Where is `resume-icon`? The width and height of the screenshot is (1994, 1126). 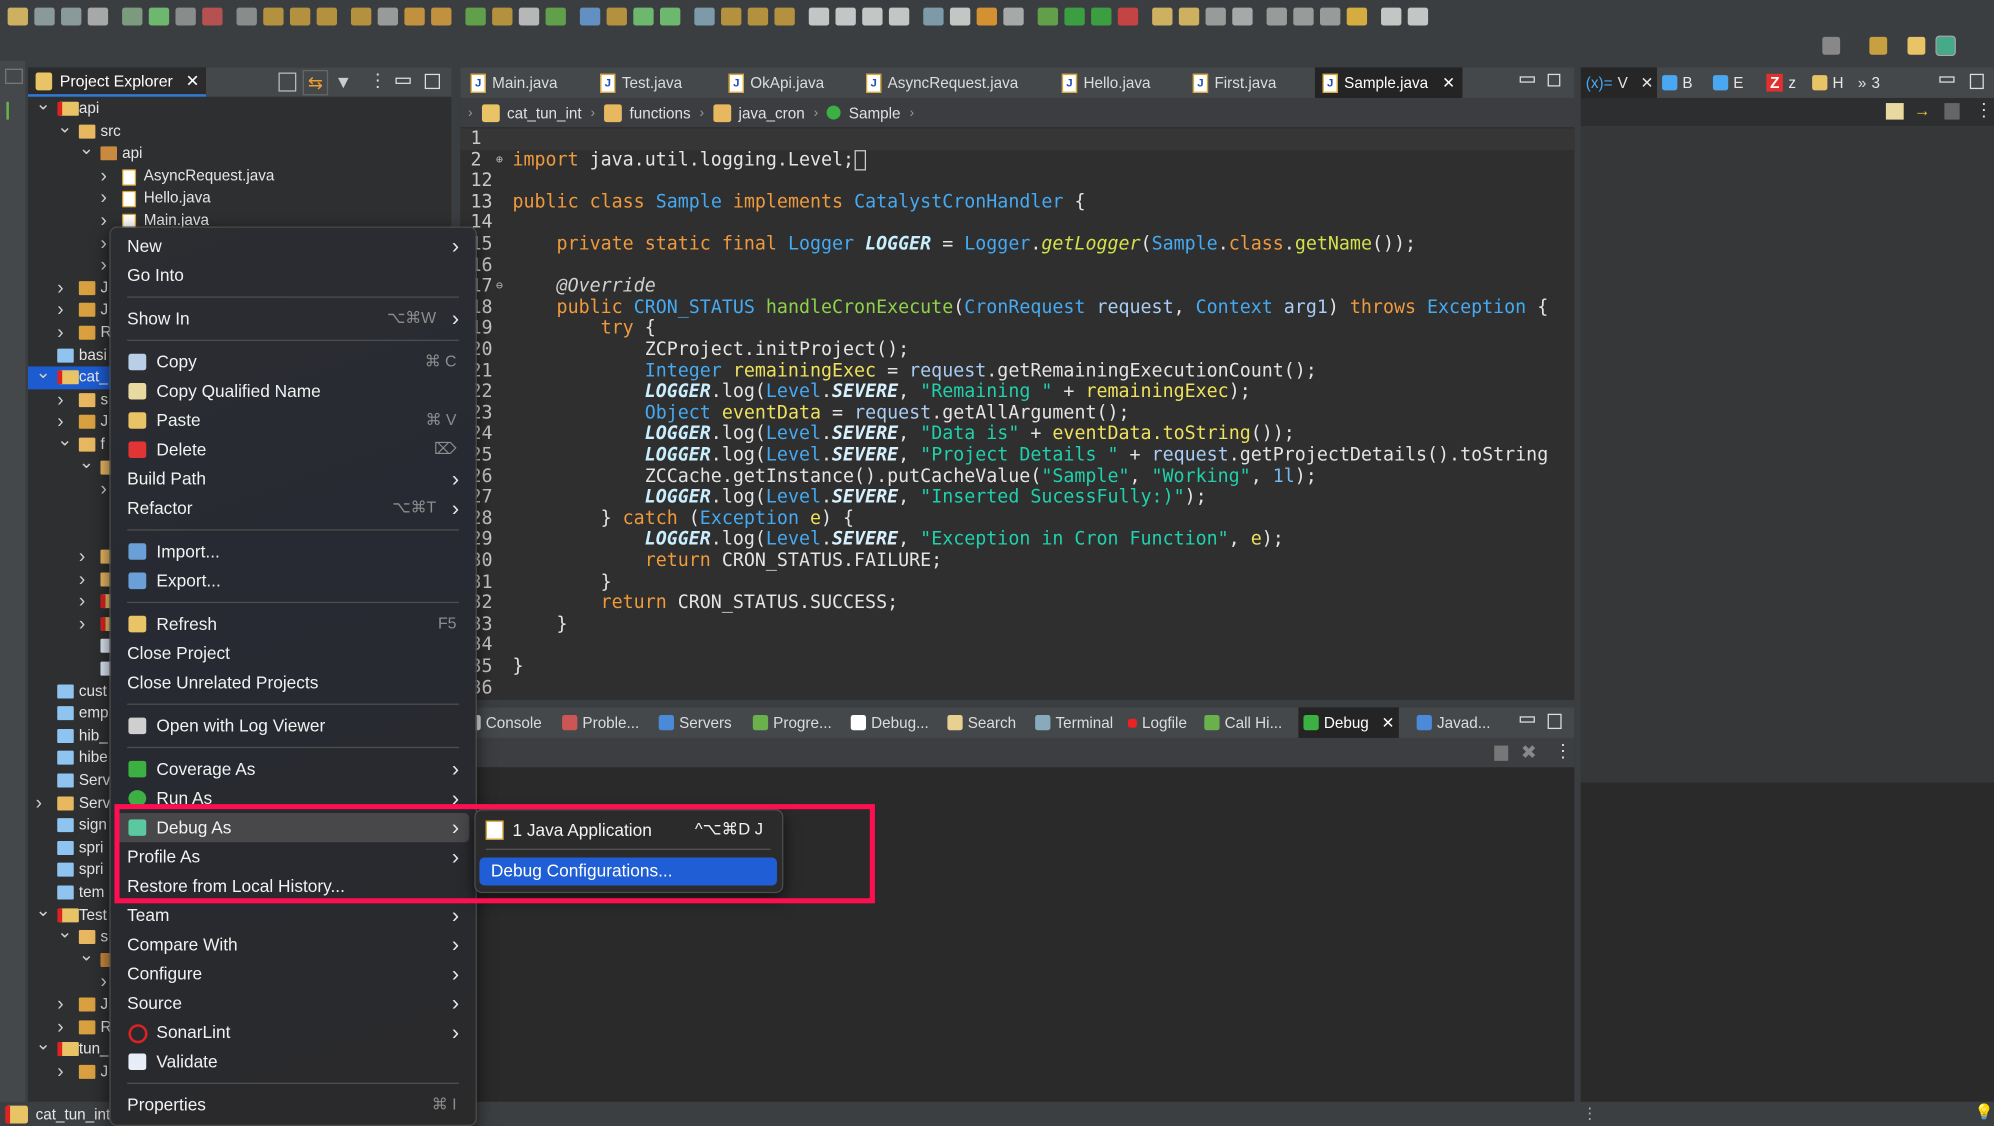
resume-icon is located at coordinates (159, 16).